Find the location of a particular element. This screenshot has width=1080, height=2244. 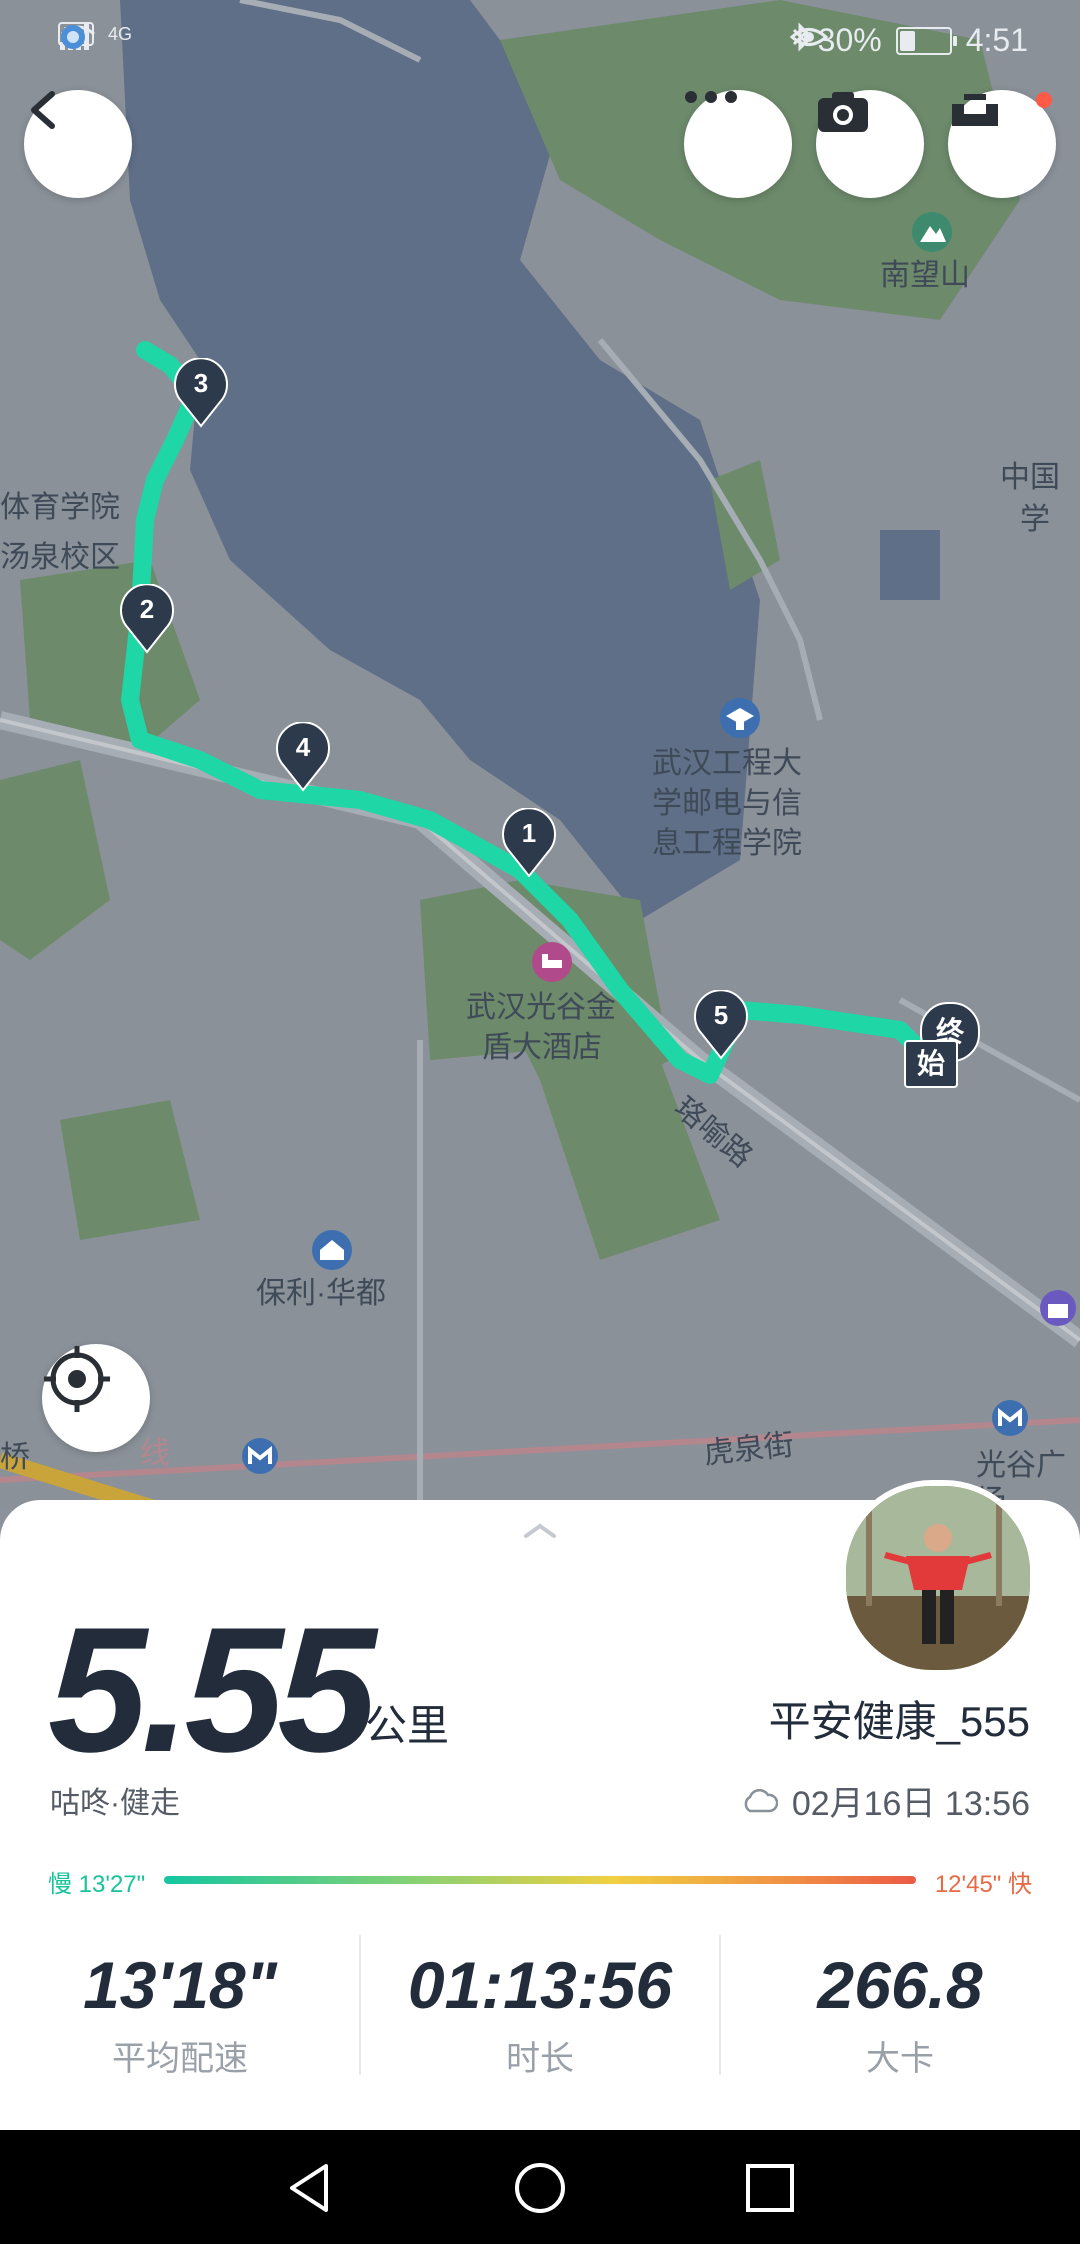

stat-label: 大卡 is located at coordinates (900, 2059).